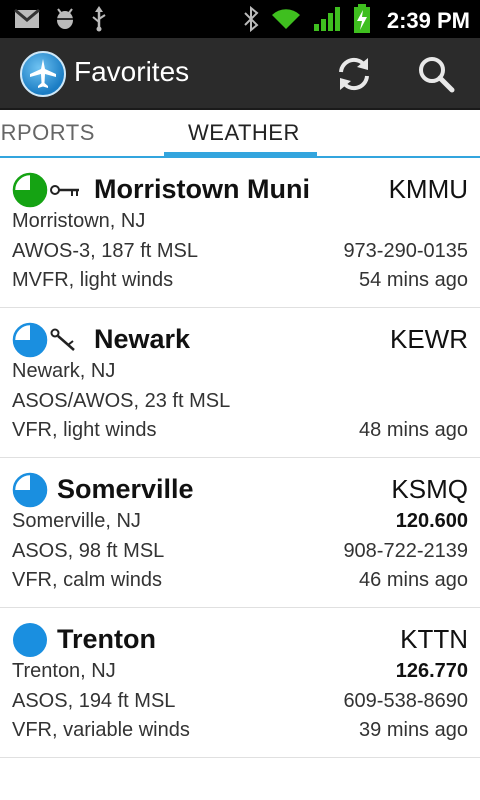 The width and height of the screenshot is (480, 800). I want to click on phone-number: 609-538-8690, so click(405, 701).